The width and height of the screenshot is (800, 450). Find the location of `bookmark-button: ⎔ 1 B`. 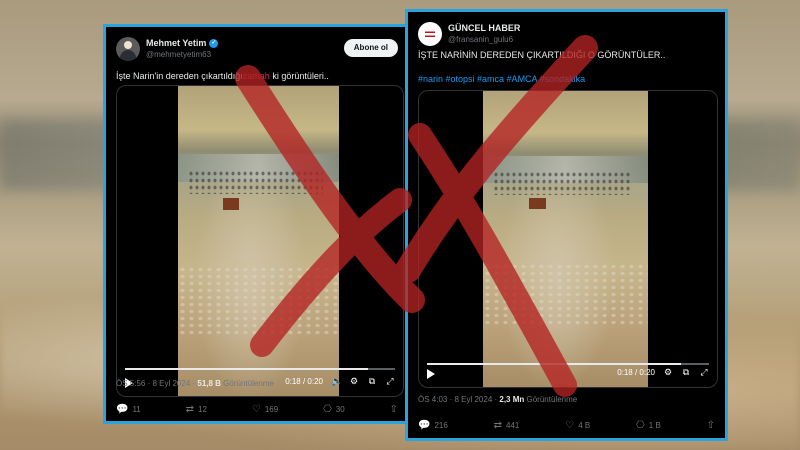

bookmark-button: ⎔ 1 B is located at coordinates (648, 425).